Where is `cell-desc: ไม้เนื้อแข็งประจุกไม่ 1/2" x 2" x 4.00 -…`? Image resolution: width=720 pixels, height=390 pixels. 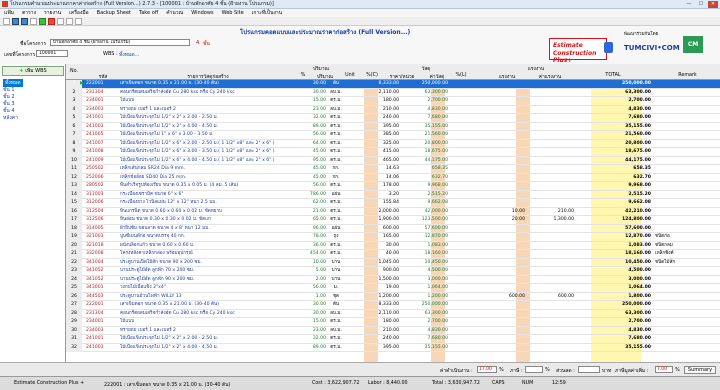 cell-desc: ไม้เนื้อแข็งประจุกไม่ 1/2" x 2" x 4.00 -… is located at coordinates (208, 348).